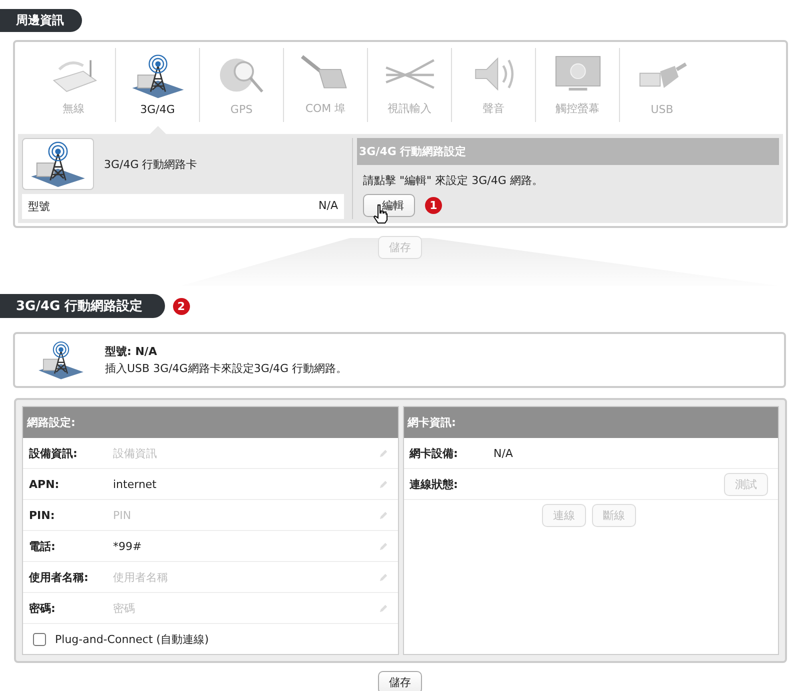 This screenshot has height=691, width=800. Describe the element at coordinates (328, 206) in the screenshot. I see `model-value: N/A` at that location.